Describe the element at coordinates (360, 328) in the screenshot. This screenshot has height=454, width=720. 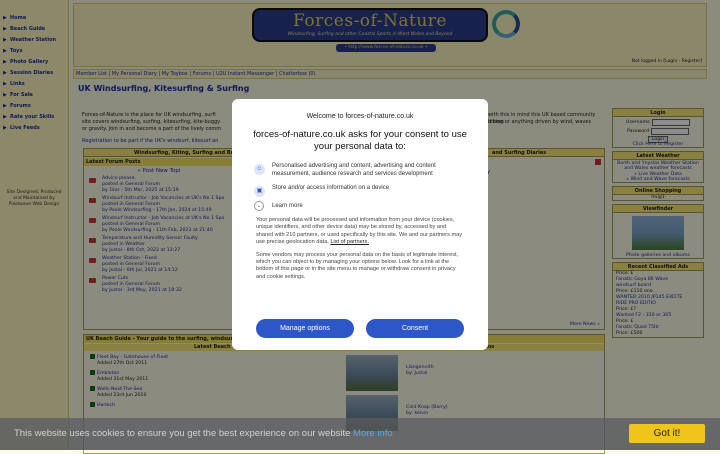
I see `consent-buttons: Manage options Consent` at that location.